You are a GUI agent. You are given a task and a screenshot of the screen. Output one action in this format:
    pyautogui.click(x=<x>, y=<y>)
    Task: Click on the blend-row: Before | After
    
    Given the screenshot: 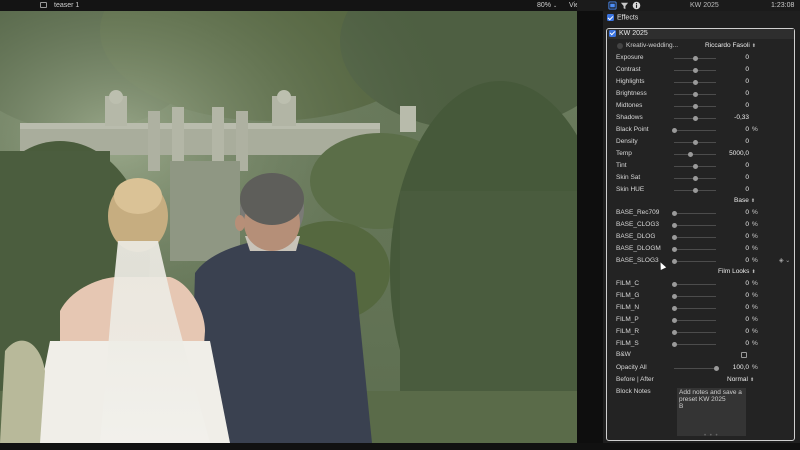 What is the action you would take?
    pyautogui.click(x=704, y=380)
    